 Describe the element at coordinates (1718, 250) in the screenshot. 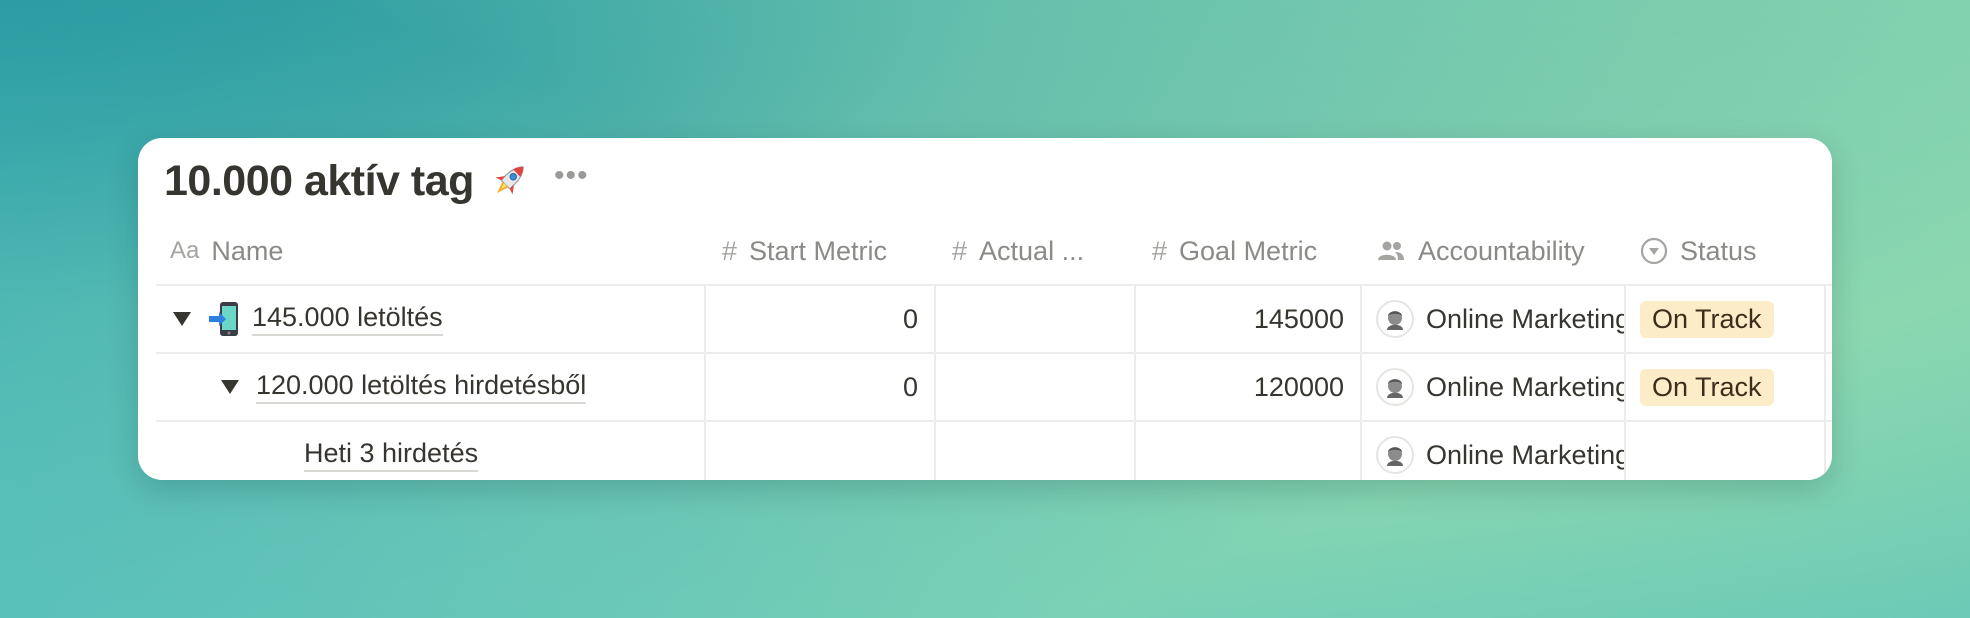

I see `column-label: Status` at that location.